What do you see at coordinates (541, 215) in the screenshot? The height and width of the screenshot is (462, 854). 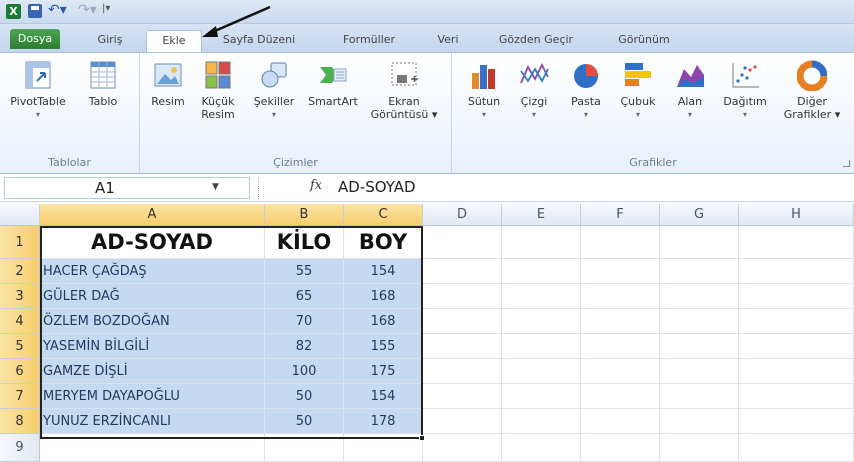 I see `column-header-e: E` at bounding box center [541, 215].